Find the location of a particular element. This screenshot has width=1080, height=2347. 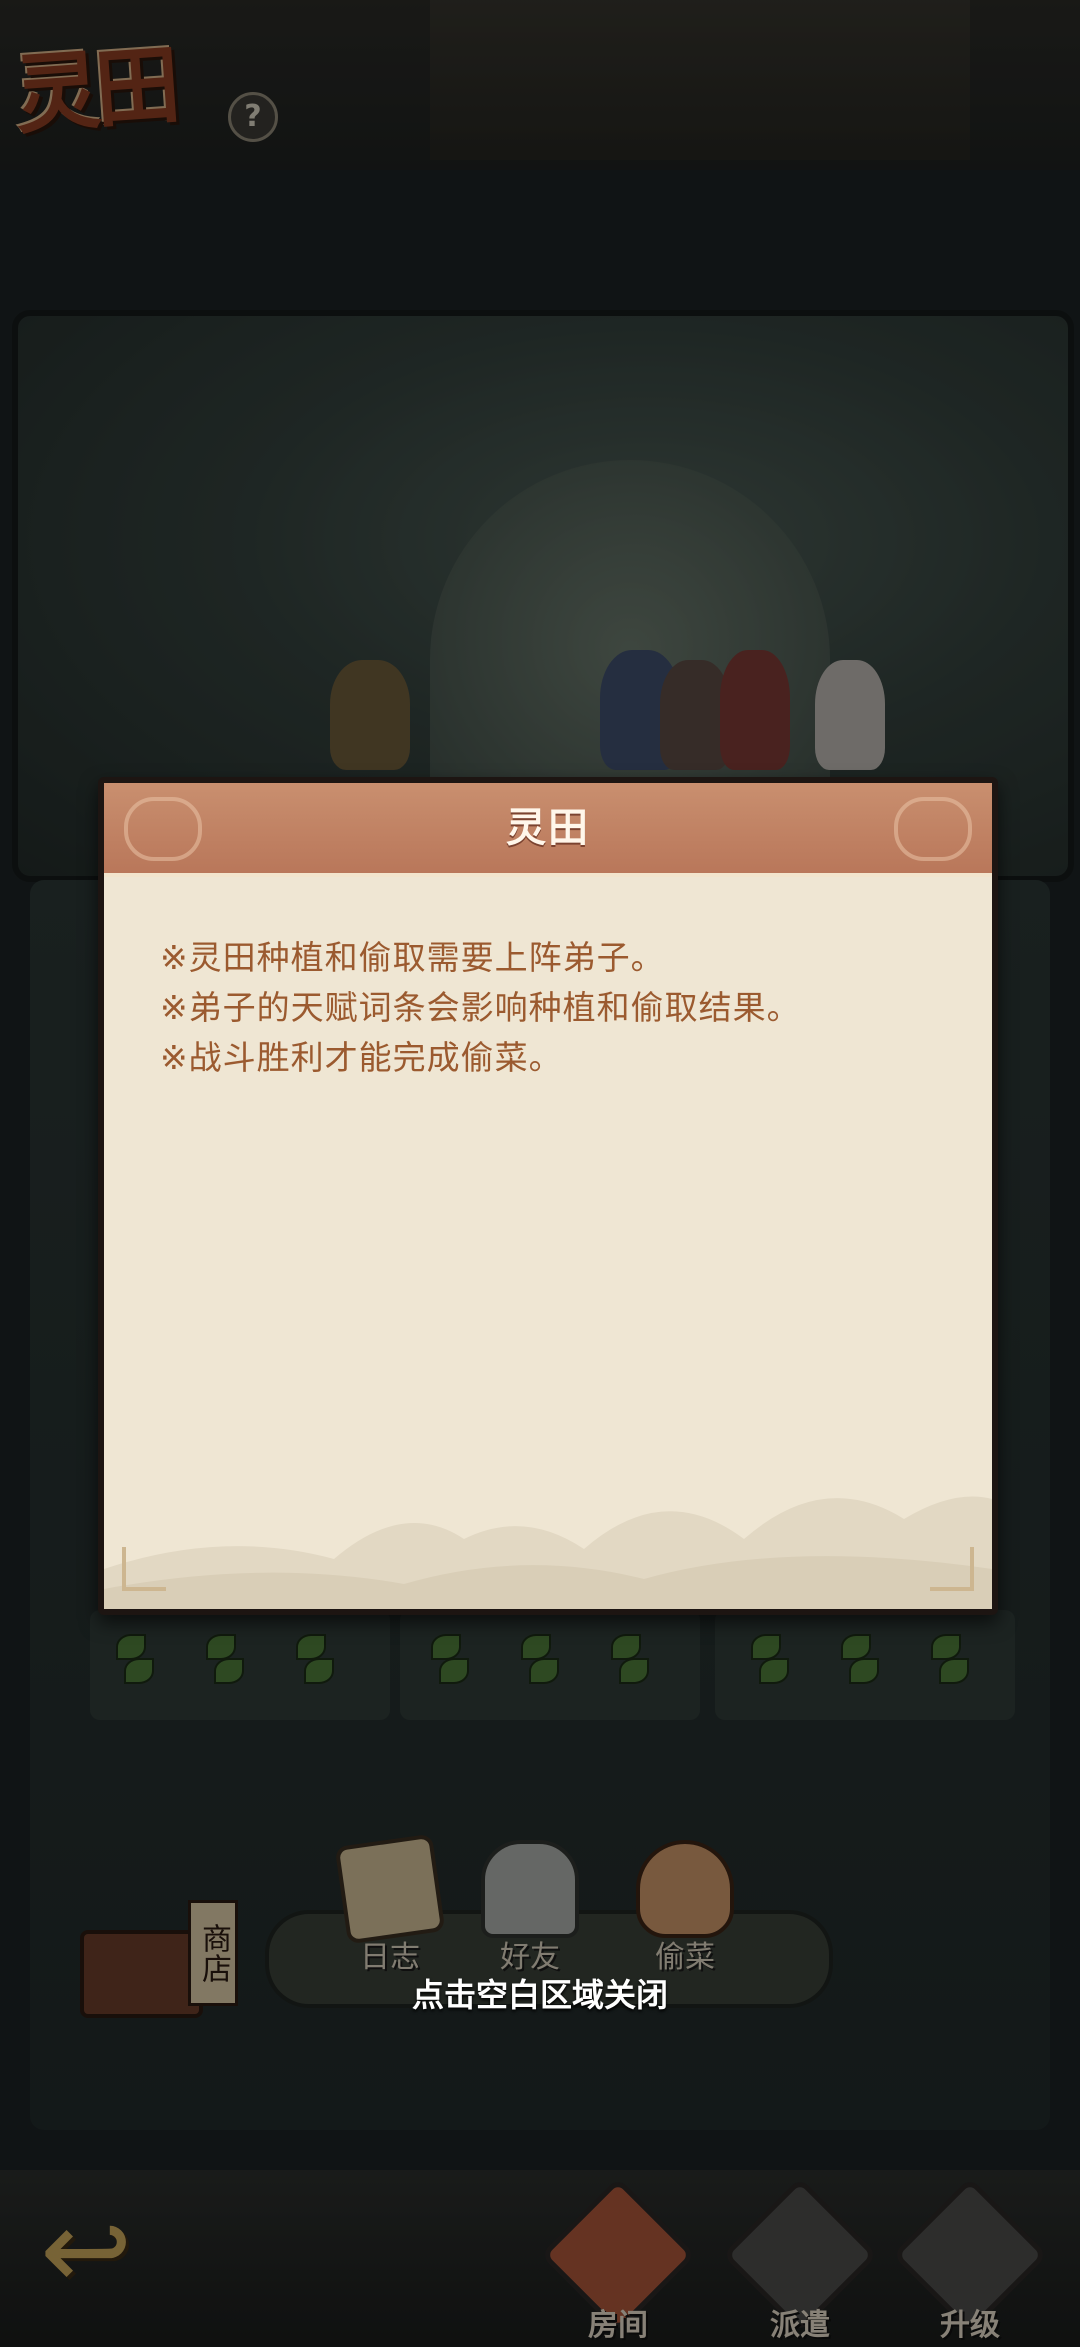

rule-item: ※灵田种植和偷取需要上阵弟子。 is located at coordinates (412, 957).